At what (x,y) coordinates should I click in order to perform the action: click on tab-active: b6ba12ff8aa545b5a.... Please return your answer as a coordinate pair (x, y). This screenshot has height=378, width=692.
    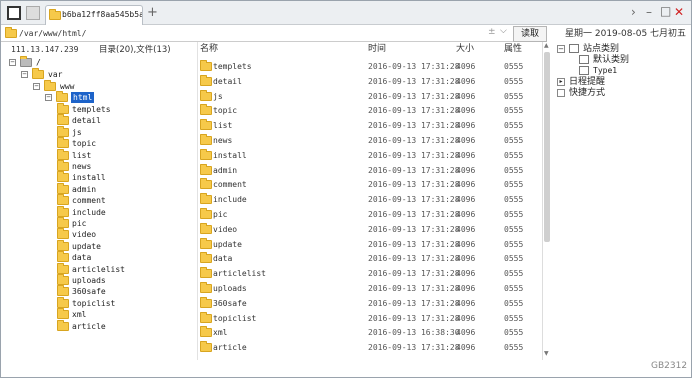
    Looking at the image, I should click on (94, 15).